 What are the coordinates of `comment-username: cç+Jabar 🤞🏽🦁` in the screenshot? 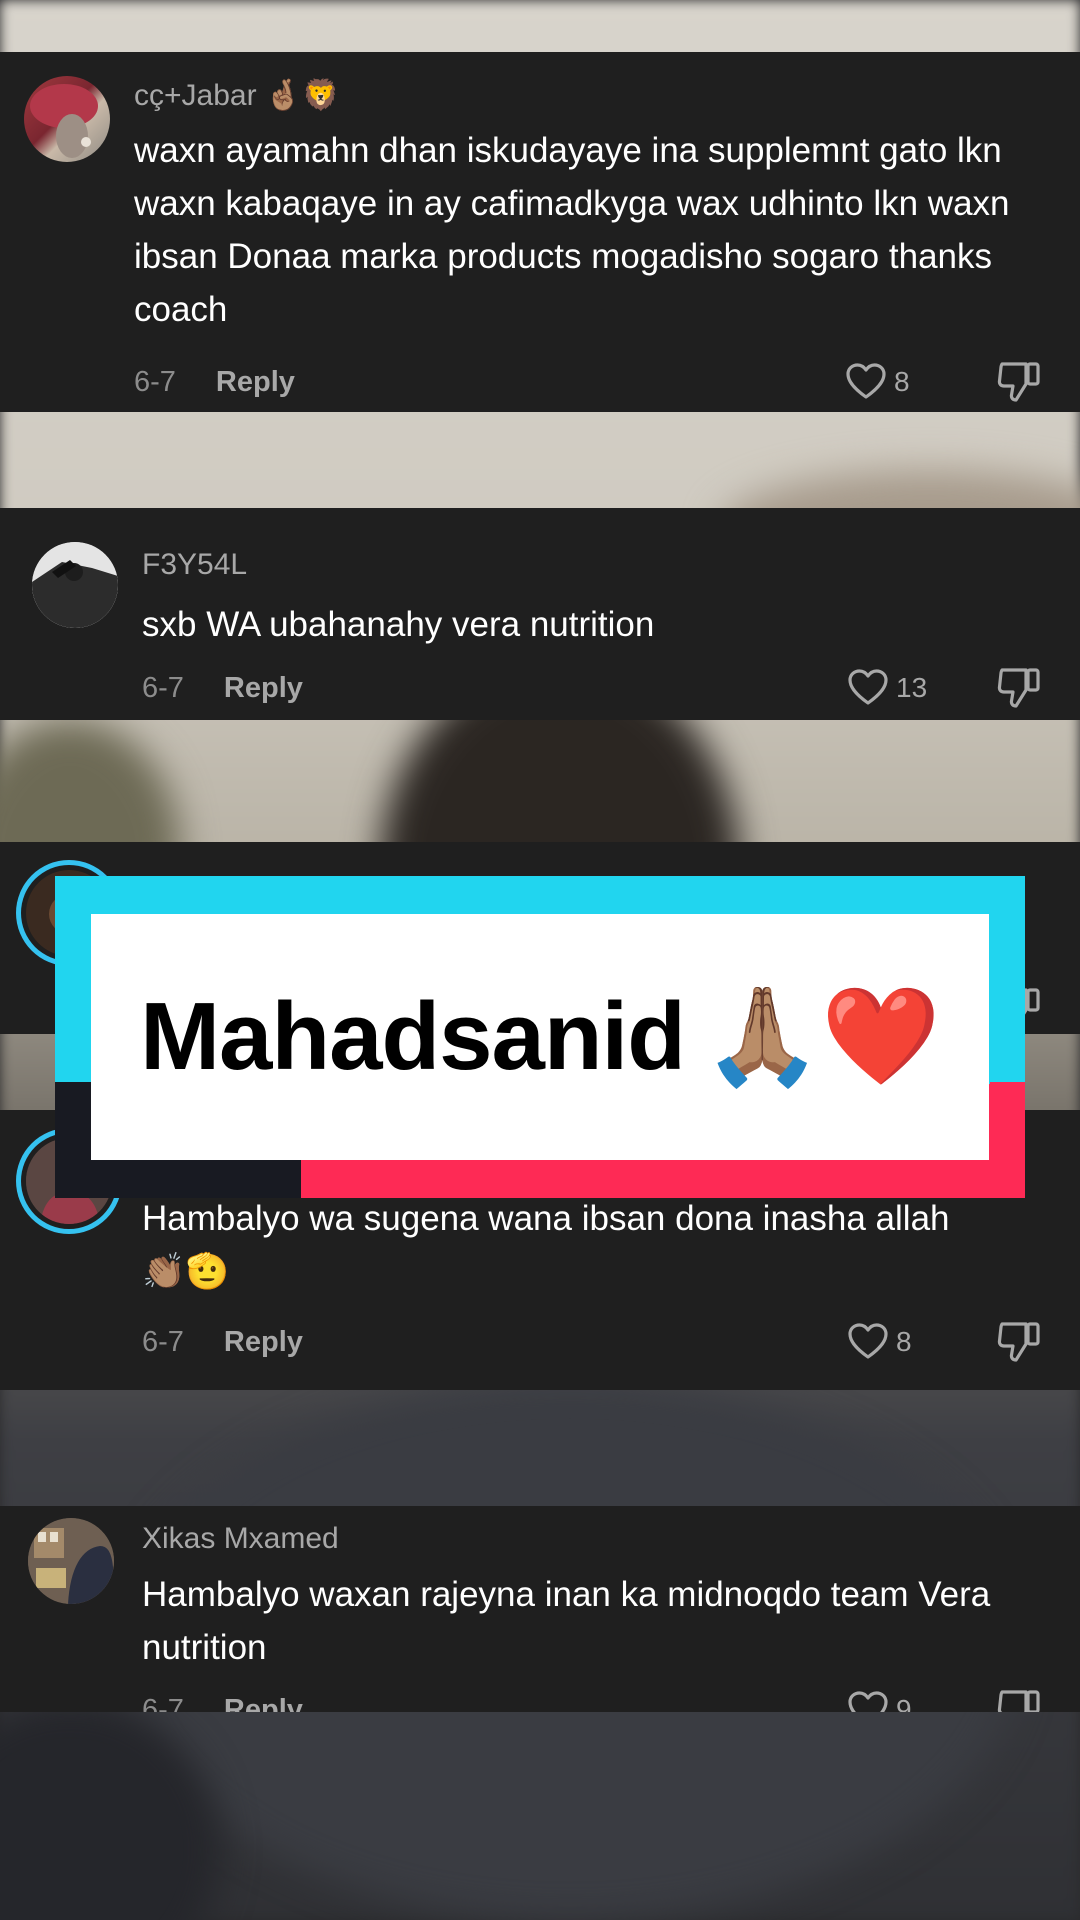 It's located at (237, 95).